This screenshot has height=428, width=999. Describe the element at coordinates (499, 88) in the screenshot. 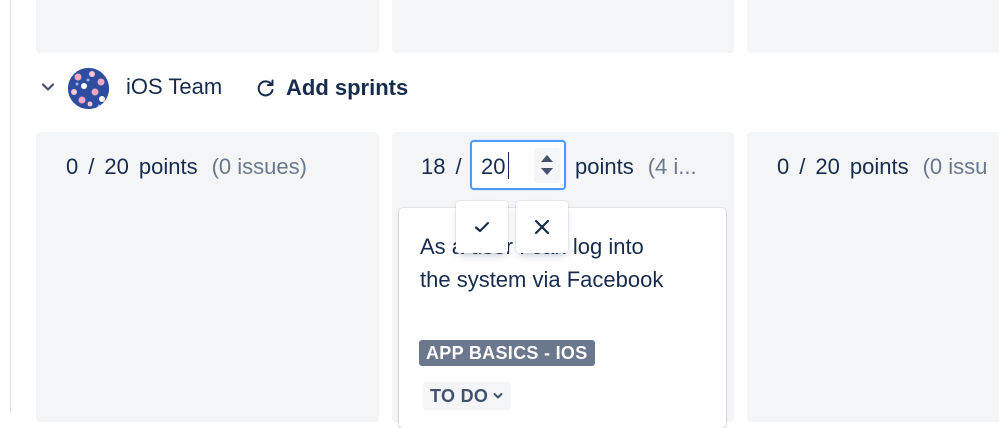

I see `team-row: iOS Team Add sprints` at that location.